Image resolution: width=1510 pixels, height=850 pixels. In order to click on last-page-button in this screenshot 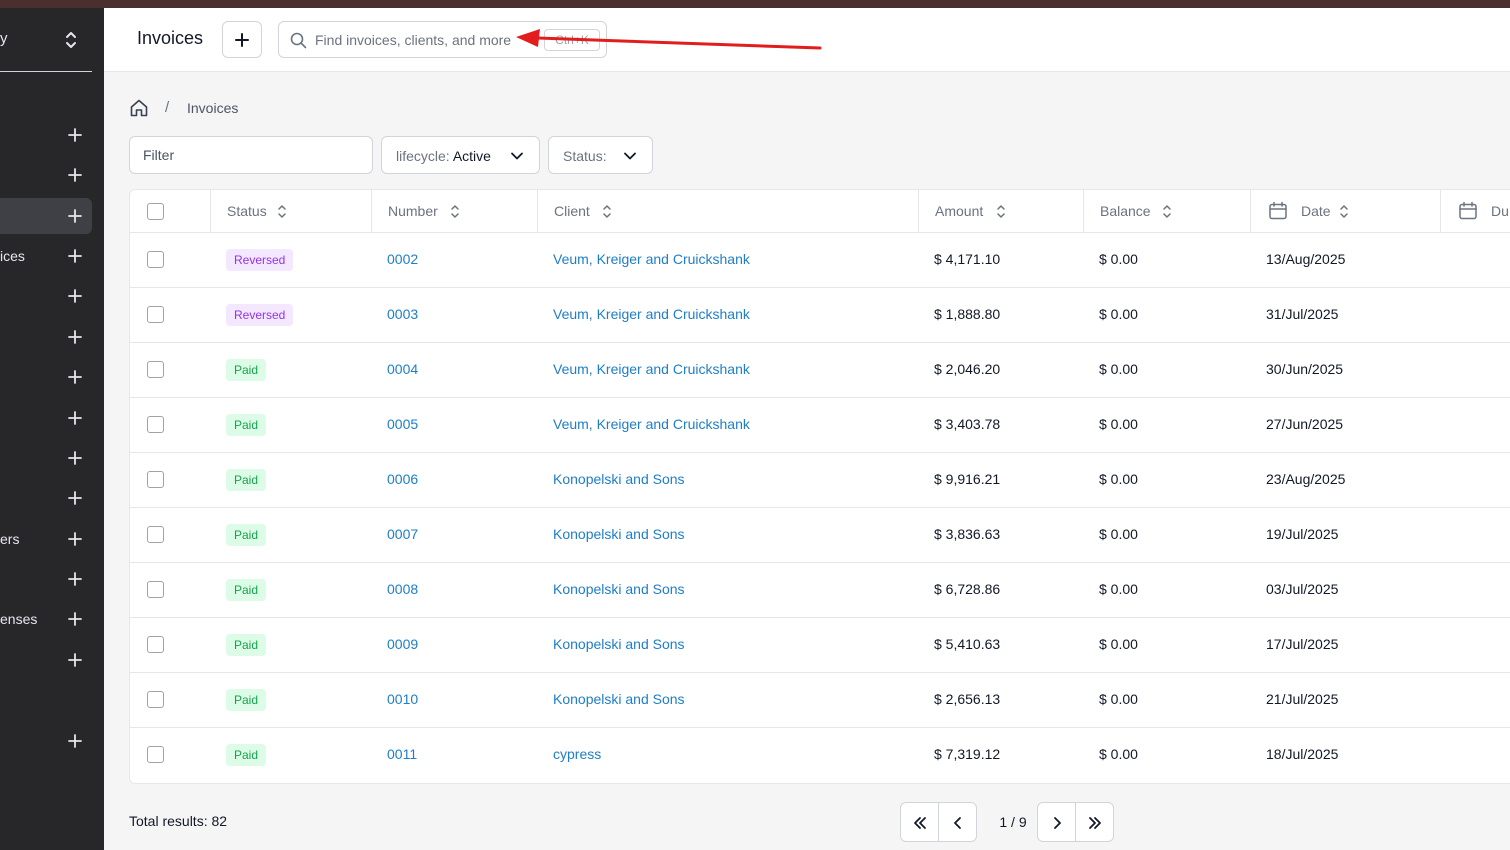, I will do `click(1094, 822)`.